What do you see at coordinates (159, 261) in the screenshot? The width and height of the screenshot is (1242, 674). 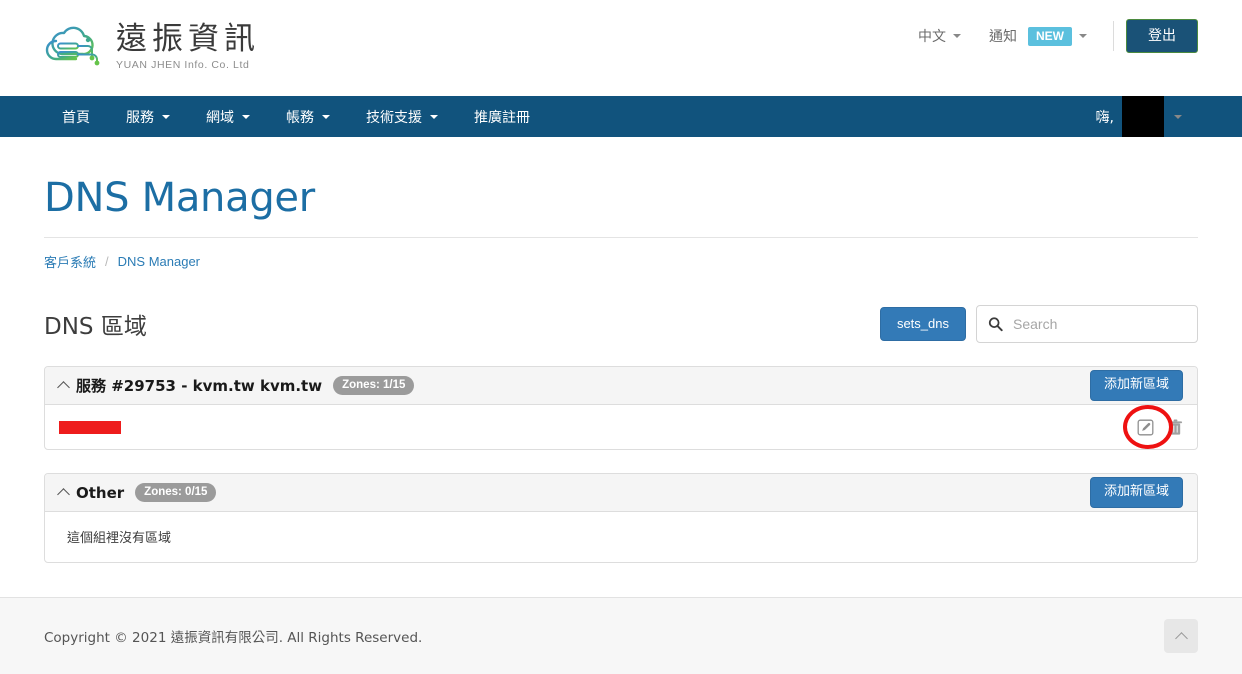 I see `breadcrumb-item-dns-manager: DNS Manager` at bounding box center [159, 261].